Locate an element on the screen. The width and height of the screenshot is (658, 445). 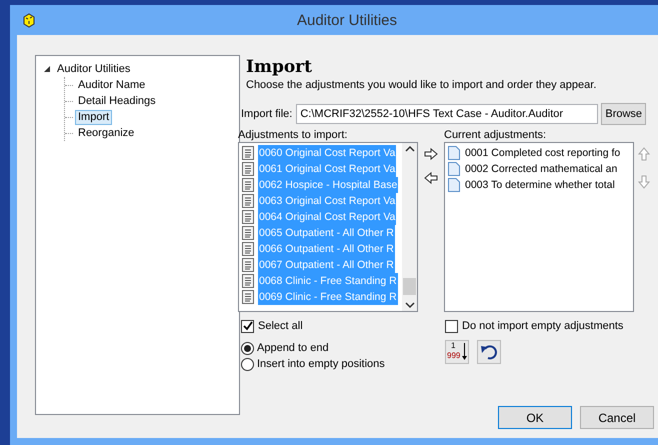
adjustment-list: 0001 Completed cost reporting fo 0002 Corrected mathematical an 0003 To determine whether total is located at coordinates (539, 227).